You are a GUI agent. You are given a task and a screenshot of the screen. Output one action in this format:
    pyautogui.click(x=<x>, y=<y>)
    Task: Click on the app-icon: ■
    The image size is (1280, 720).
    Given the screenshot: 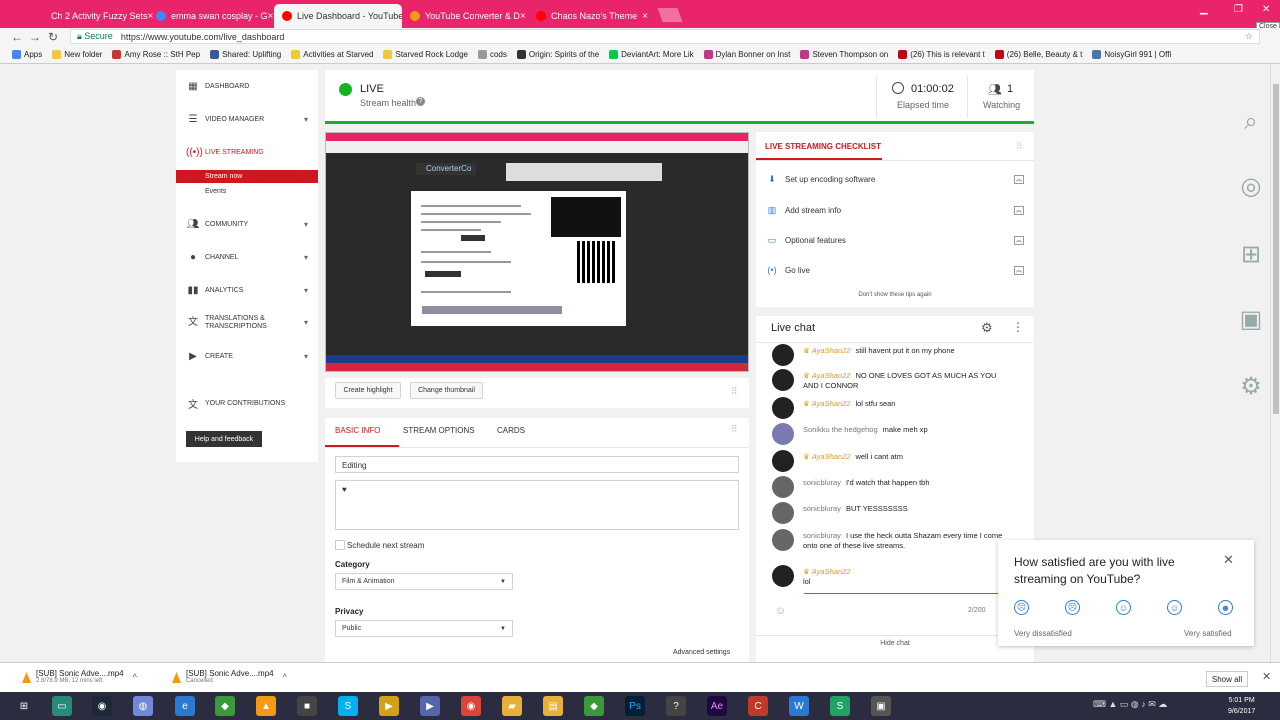 What is the action you would take?
    pyautogui.click(x=307, y=706)
    